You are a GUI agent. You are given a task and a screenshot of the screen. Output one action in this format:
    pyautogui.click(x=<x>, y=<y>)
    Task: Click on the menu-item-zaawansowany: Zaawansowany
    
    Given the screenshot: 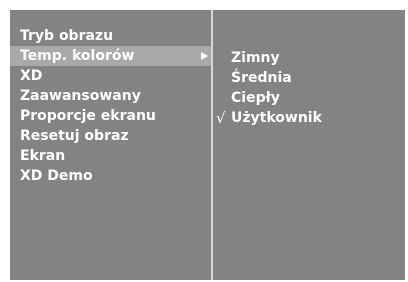 What is the action you would take?
    pyautogui.click(x=110, y=96)
    